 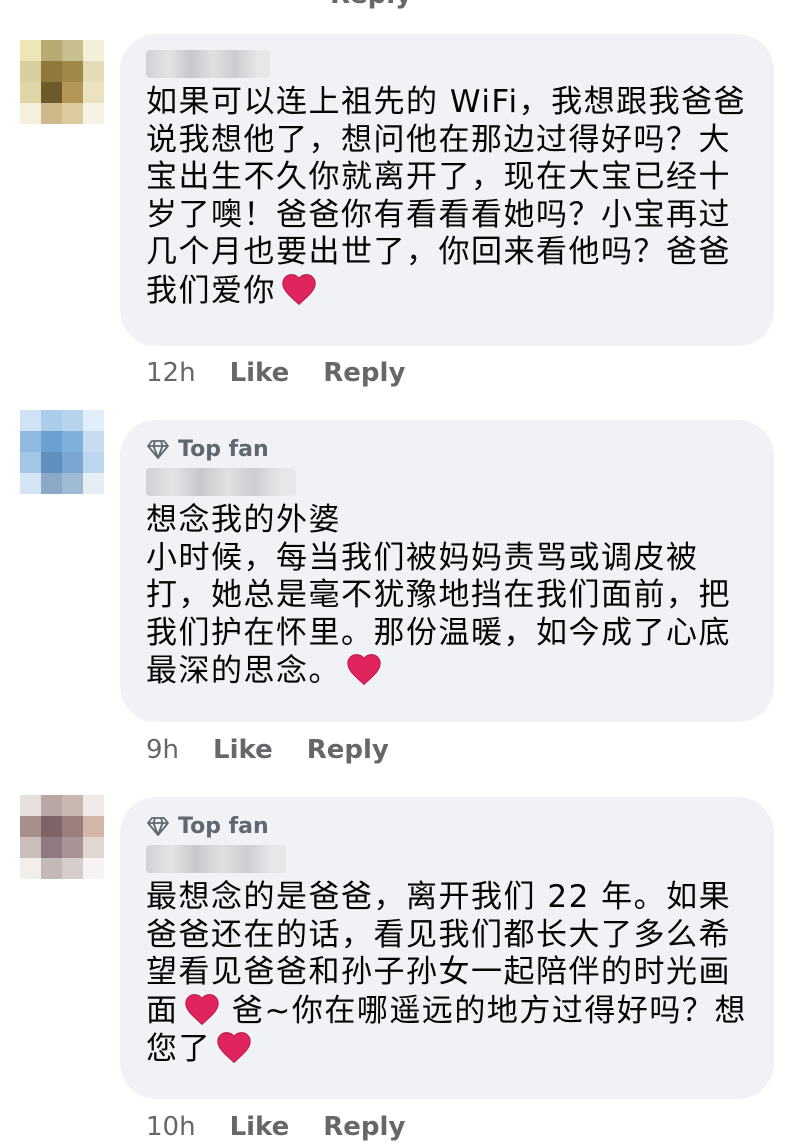 What do you see at coordinates (371, 5) in the screenshot?
I see `reply-button-partial: Reply` at bounding box center [371, 5].